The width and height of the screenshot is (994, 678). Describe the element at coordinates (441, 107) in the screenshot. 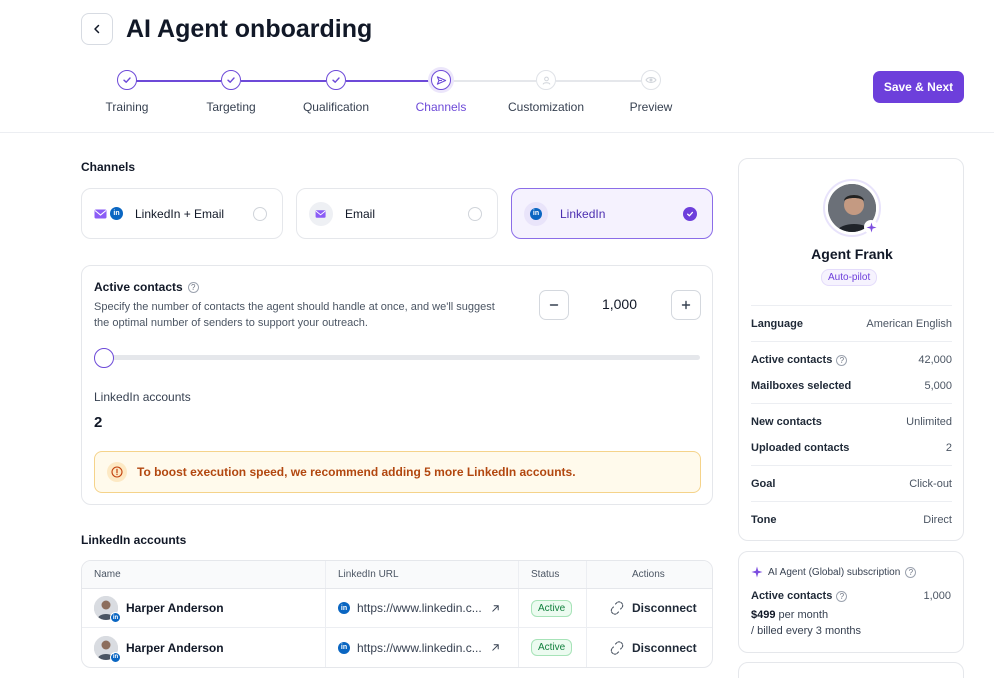

I see `step-label-channels: Channels` at that location.